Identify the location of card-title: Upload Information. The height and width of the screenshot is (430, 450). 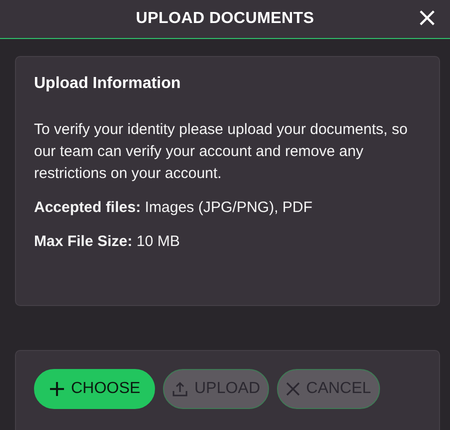
(108, 84).